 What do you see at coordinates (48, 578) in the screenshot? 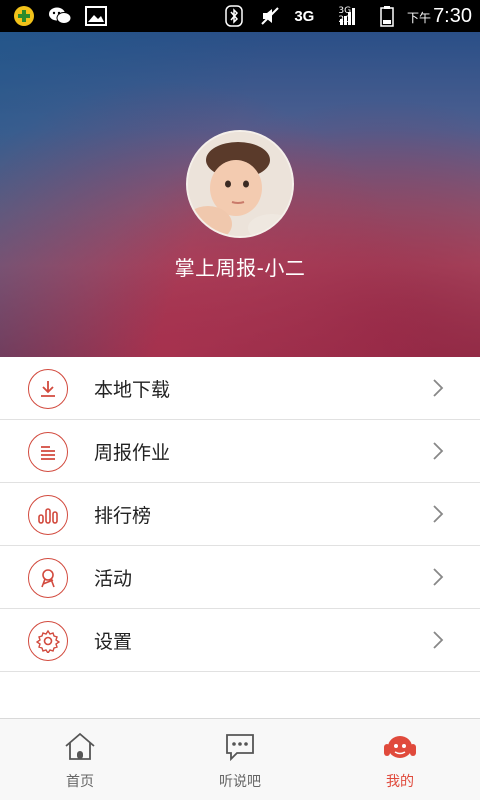
I see `activity-icon` at bounding box center [48, 578].